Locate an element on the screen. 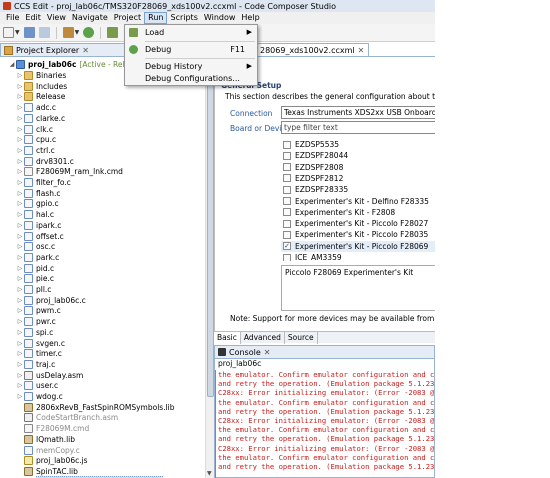 The width and height of the screenshot is (550, 478). tree-item: ▷ pwm.c is located at coordinates (38, 310).